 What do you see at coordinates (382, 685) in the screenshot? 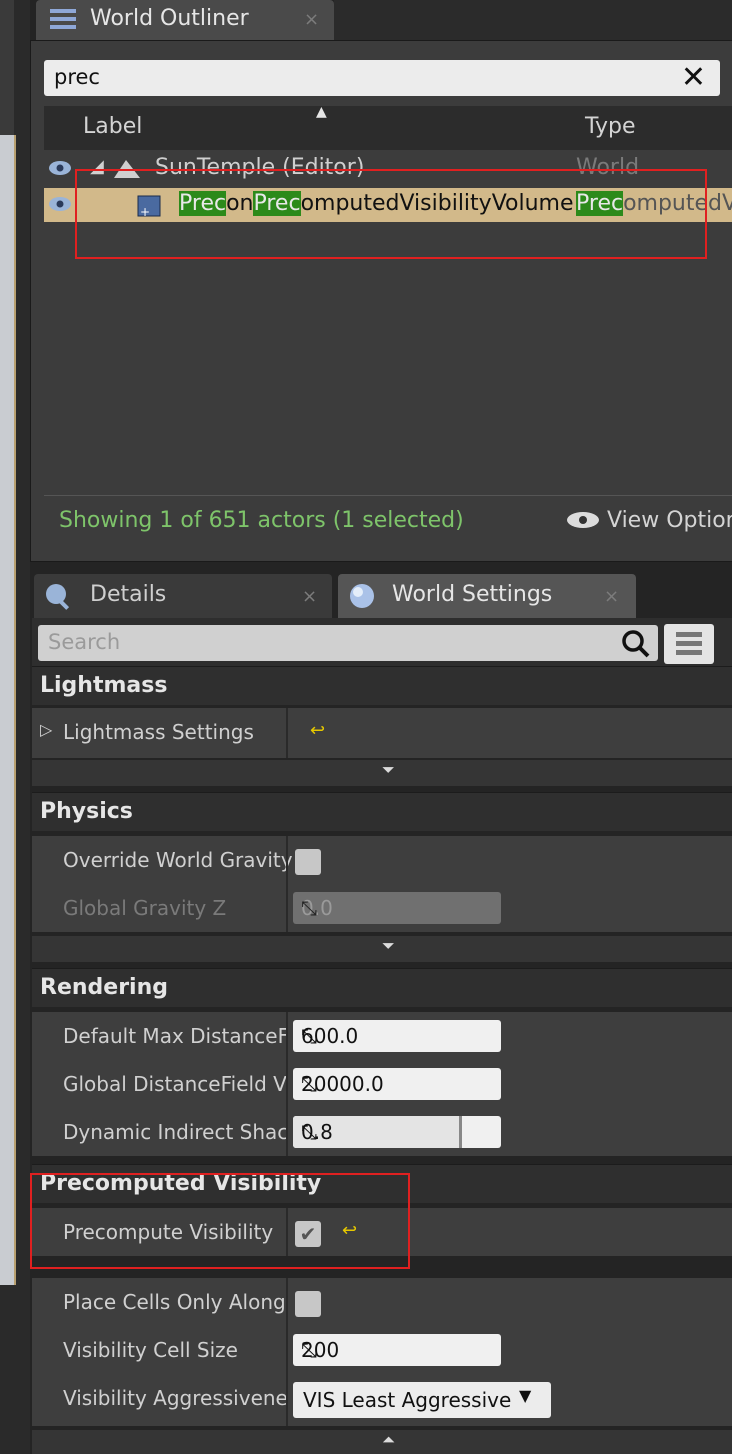
I see `category-lightmass: Lightmass` at bounding box center [382, 685].